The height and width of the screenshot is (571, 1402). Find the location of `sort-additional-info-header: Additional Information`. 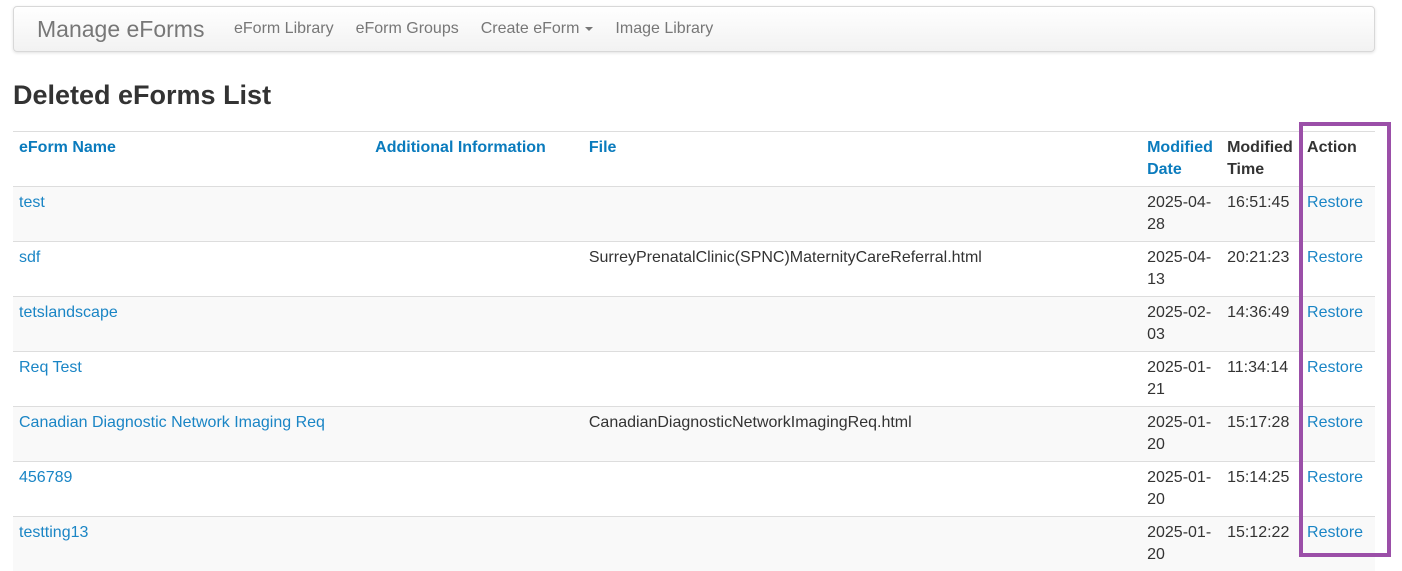

sort-additional-info-header: Additional Information is located at coordinates (476, 159).